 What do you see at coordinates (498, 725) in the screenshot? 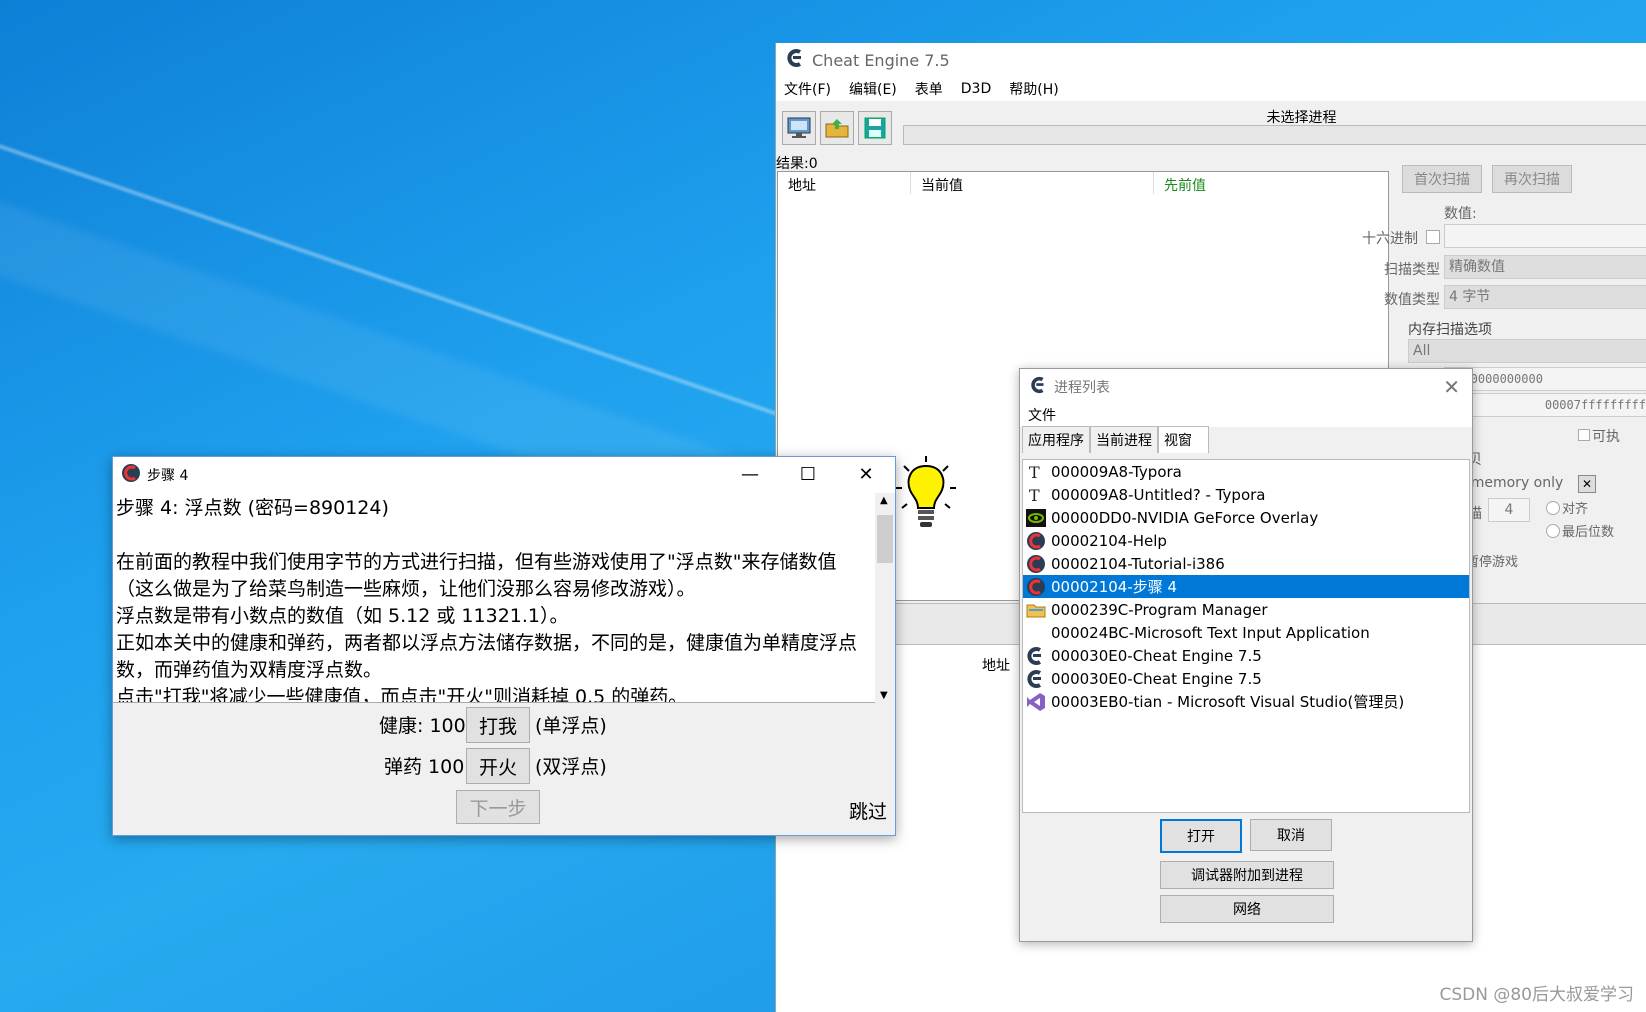
I see `hit-me-button: 打我` at bounding box center [498, 725].